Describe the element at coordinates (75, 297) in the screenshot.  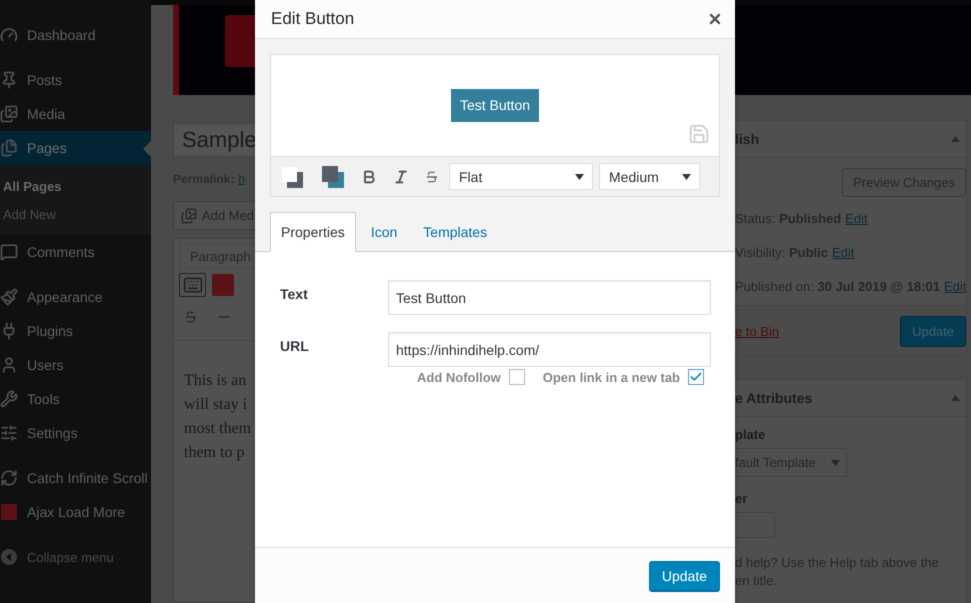
I see `sidebar-item: Appearance` at that location.